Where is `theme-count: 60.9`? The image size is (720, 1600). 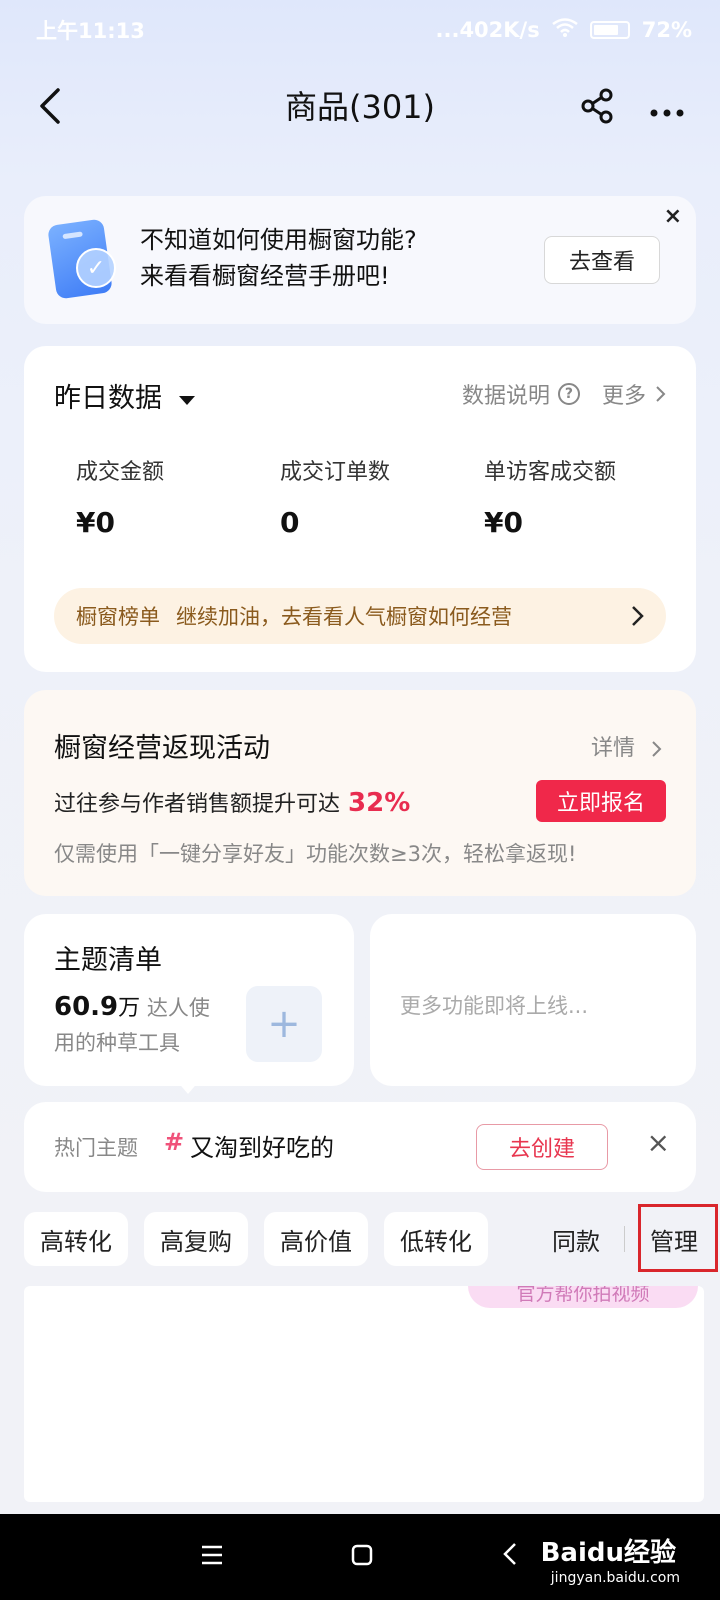
theme-count: 60.9 is located at coordinates (86, 1007).